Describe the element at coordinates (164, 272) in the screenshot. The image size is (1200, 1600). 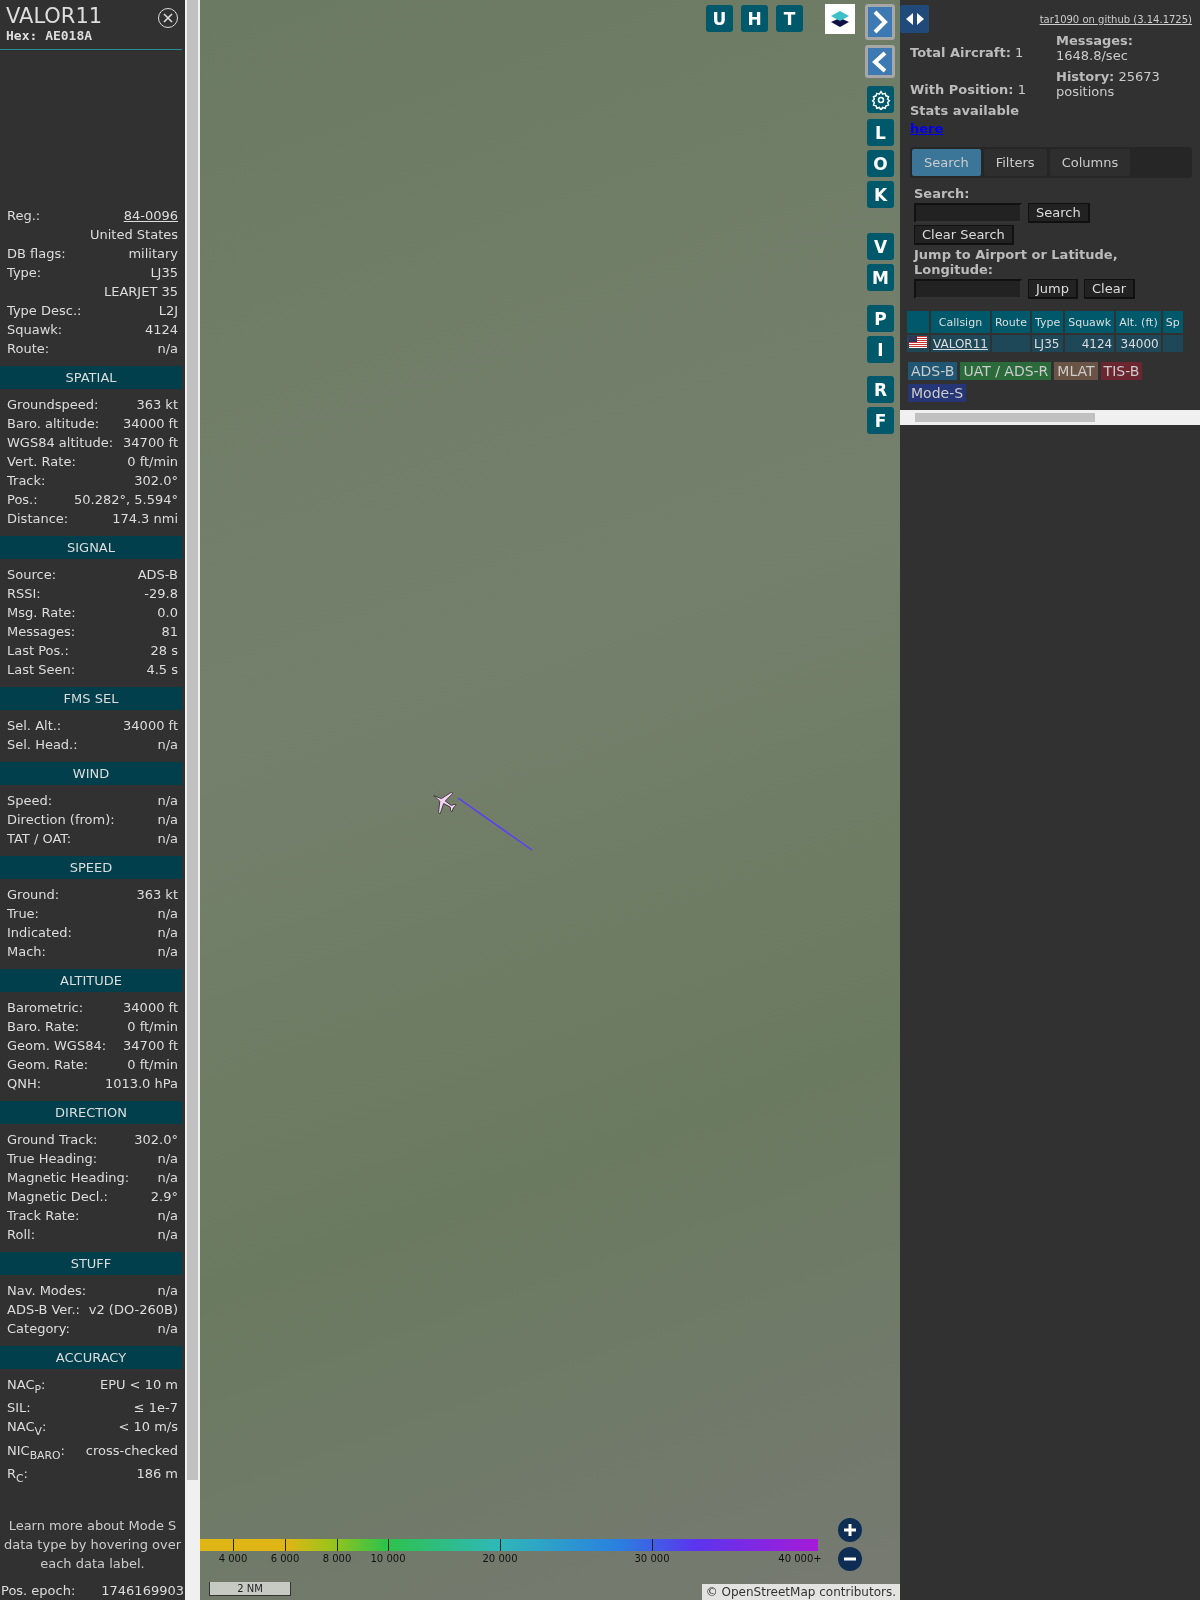
I see `field-value: LJ35` at that location.